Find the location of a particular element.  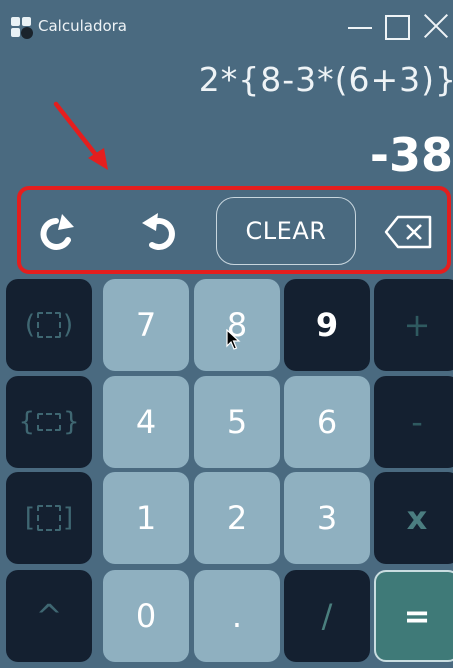

title-bar: Calculadora is located at coordinates (226, 26).